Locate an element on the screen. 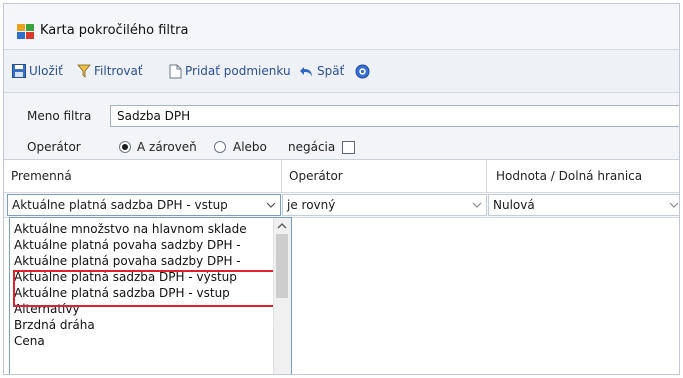 The image size is (683, 378). toolbar: Uložiť Filtrovať Pridať podmienku Späť is located at coordinates (341, 71).